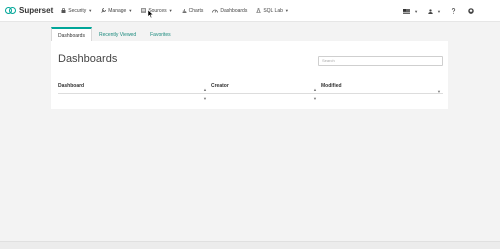  What do you see at coordinates (104, 10) in the screenshot?
I see `wrench-icon` at bounding box center [104, 10].